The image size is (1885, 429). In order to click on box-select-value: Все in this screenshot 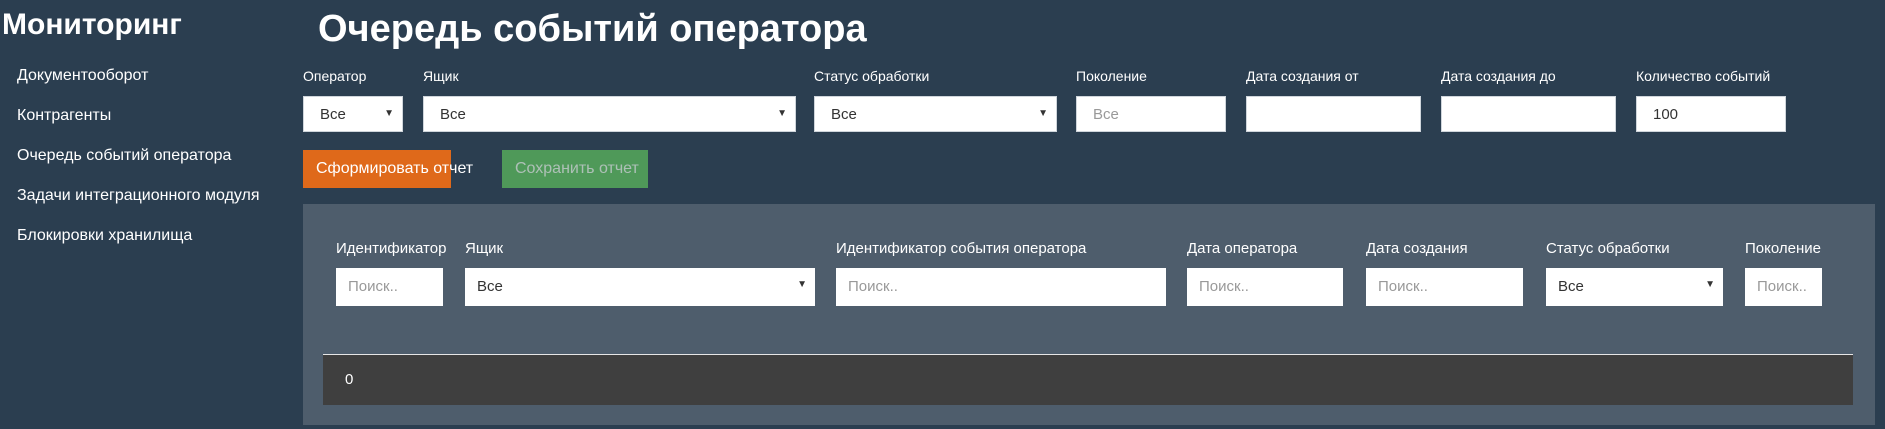, I will do `click(453, 114)`.